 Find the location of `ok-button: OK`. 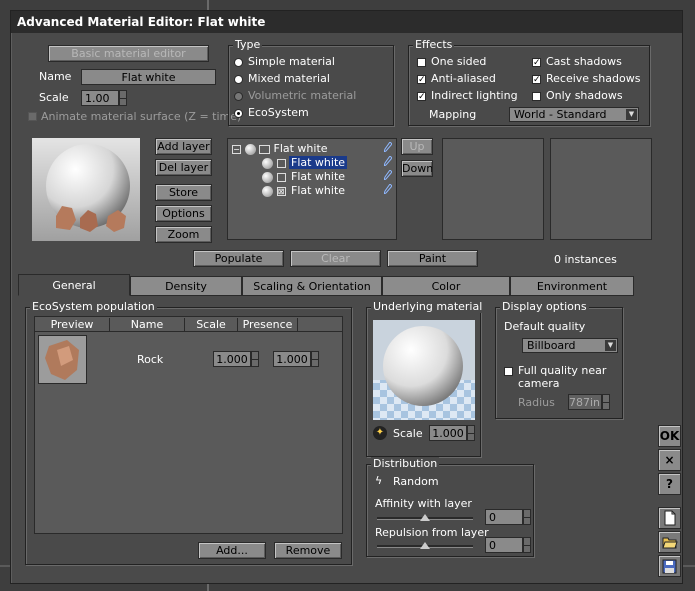

ok-button: OK is located at coordinates (669, 436).